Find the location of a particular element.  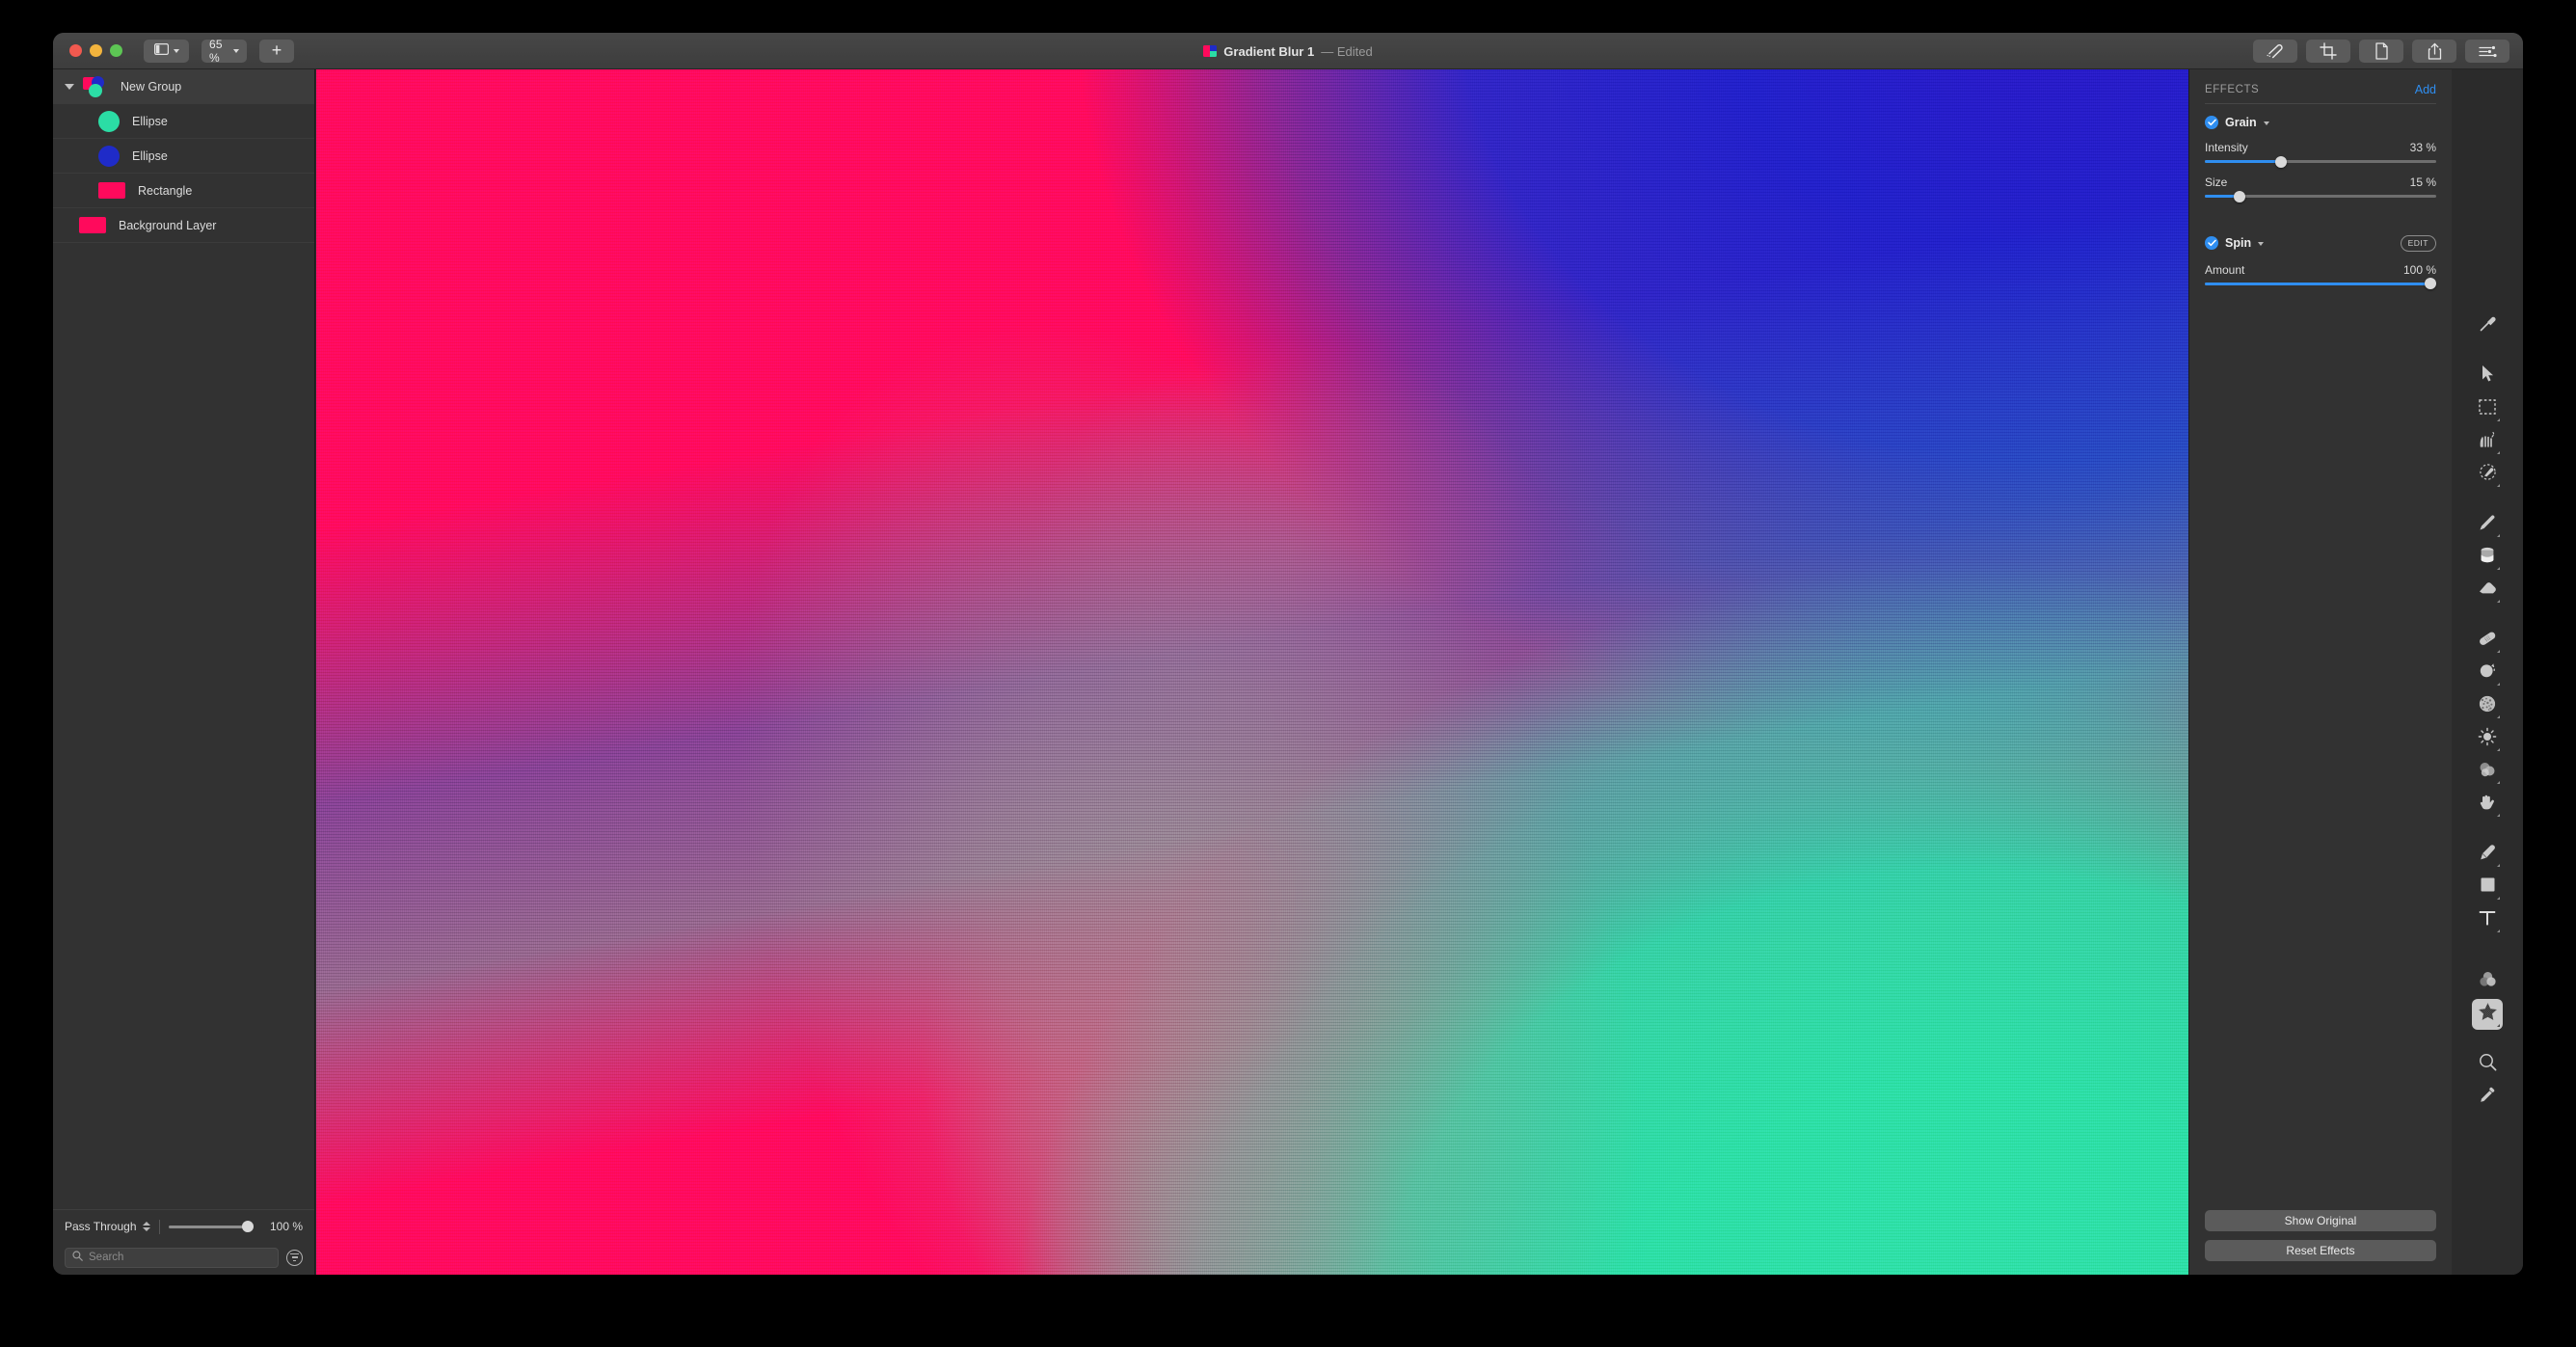

paintbrush-tool-button is located at coordinates (2488, 525).